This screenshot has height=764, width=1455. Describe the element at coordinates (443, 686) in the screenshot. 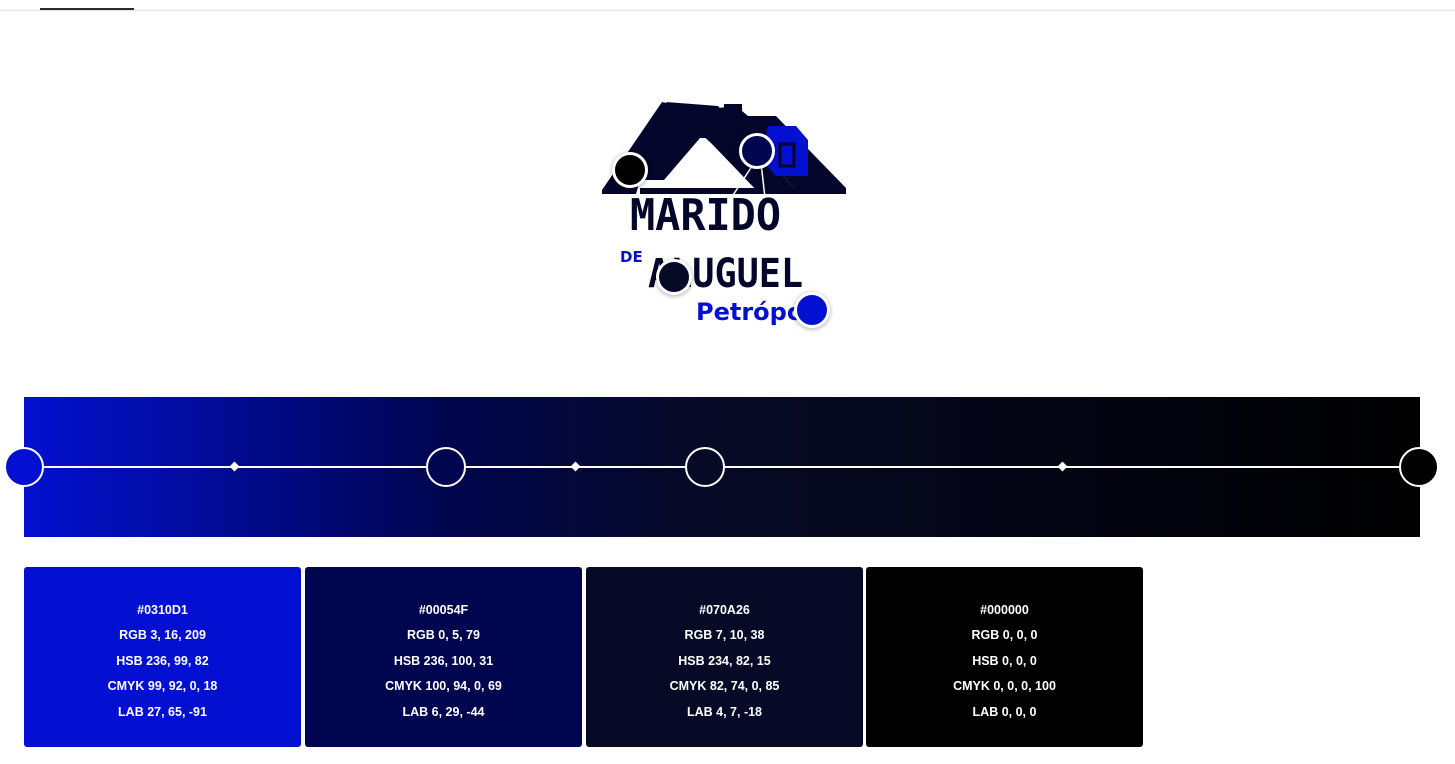

I see `swatch-cmyk: CMYK 100, 94, 0, 69` at that location.